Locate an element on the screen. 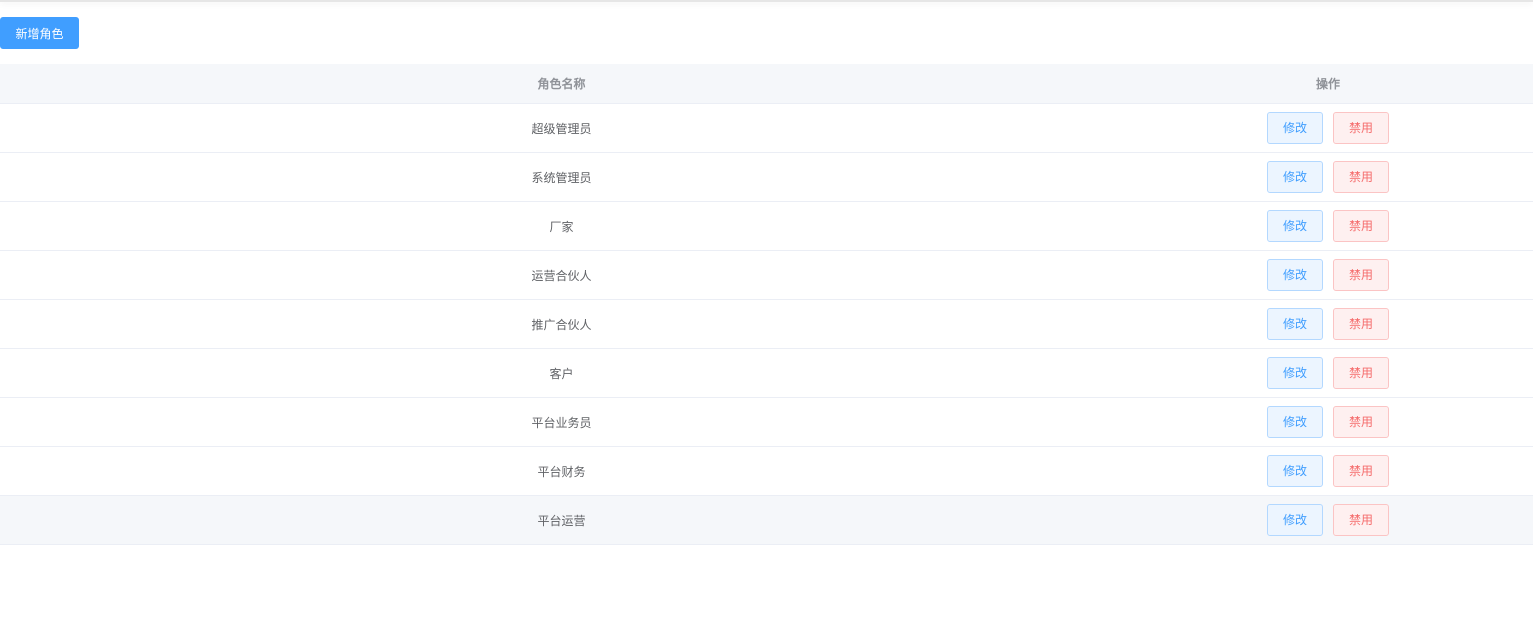  role-name-cell: 平台业务员 is located at coordinates (561, 422).